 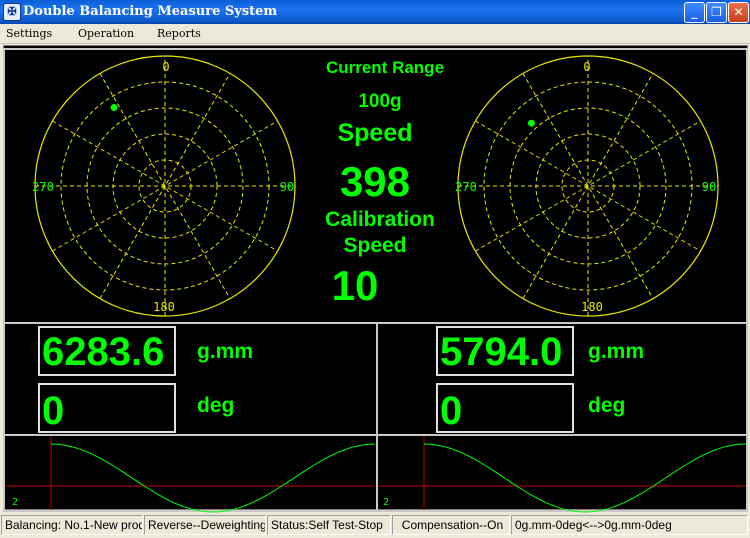 I want to click on status-range: 0g.mm-0deg<-->0g.mm-0deg, so click(x=629, y=525).